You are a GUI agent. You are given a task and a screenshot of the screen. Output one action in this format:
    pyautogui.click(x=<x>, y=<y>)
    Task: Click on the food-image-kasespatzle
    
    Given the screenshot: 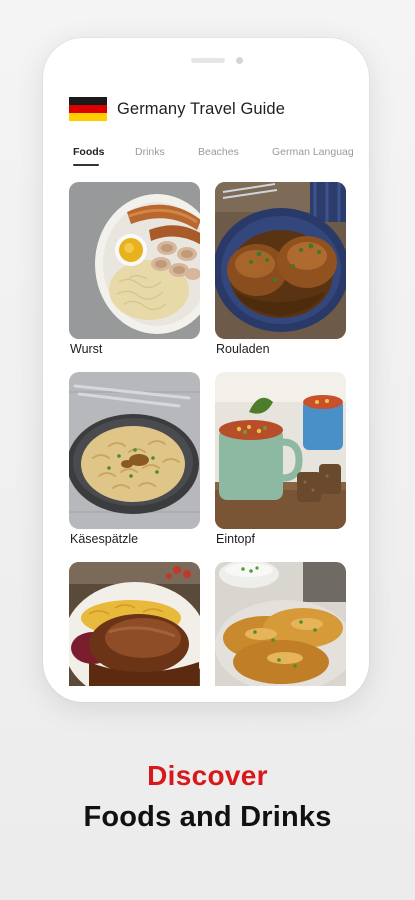 What is the action you would take?
    pyautogui.click(x=134, y=450)
    